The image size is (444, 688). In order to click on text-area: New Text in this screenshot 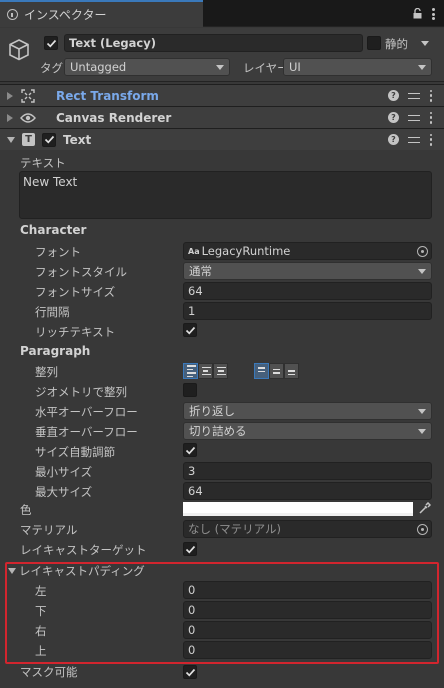, I will do `click(225, 195)`.